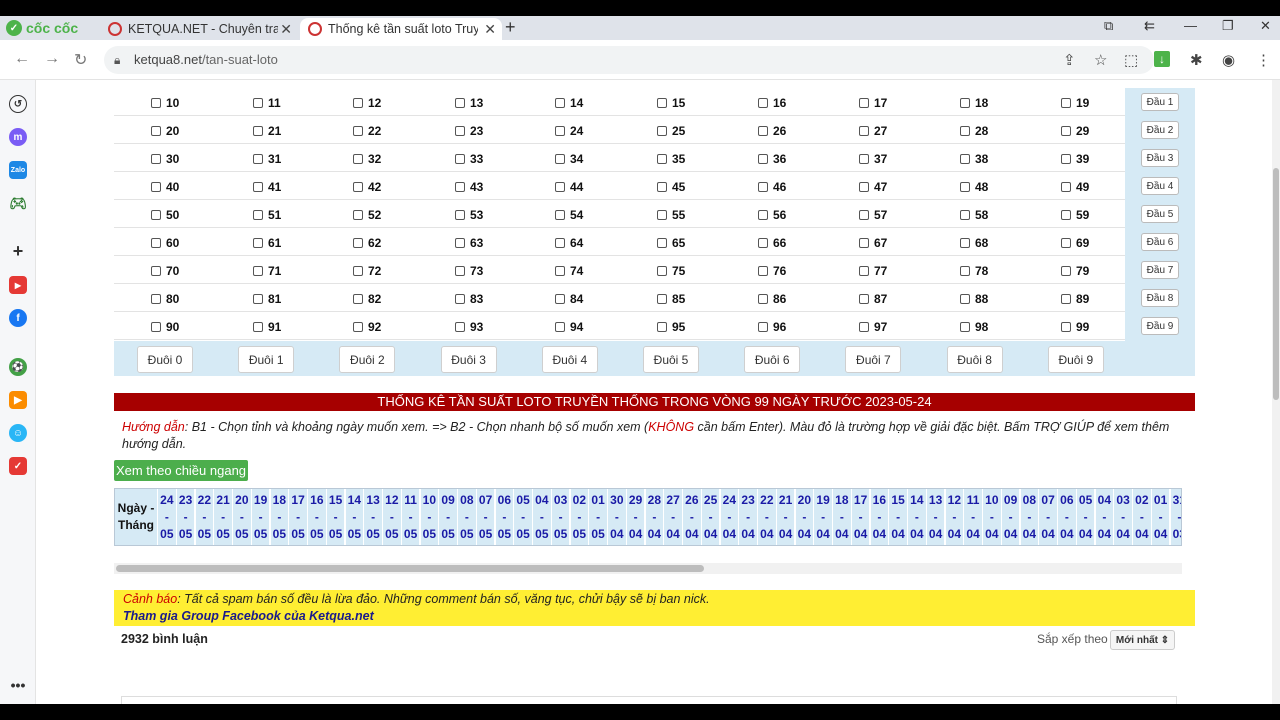 Image resolution: width=1280 pixels, height=720 pixels. Describe the element at coordinates (560, 517) in the screenshot. I see `date-column: 03 - 05` at that location.